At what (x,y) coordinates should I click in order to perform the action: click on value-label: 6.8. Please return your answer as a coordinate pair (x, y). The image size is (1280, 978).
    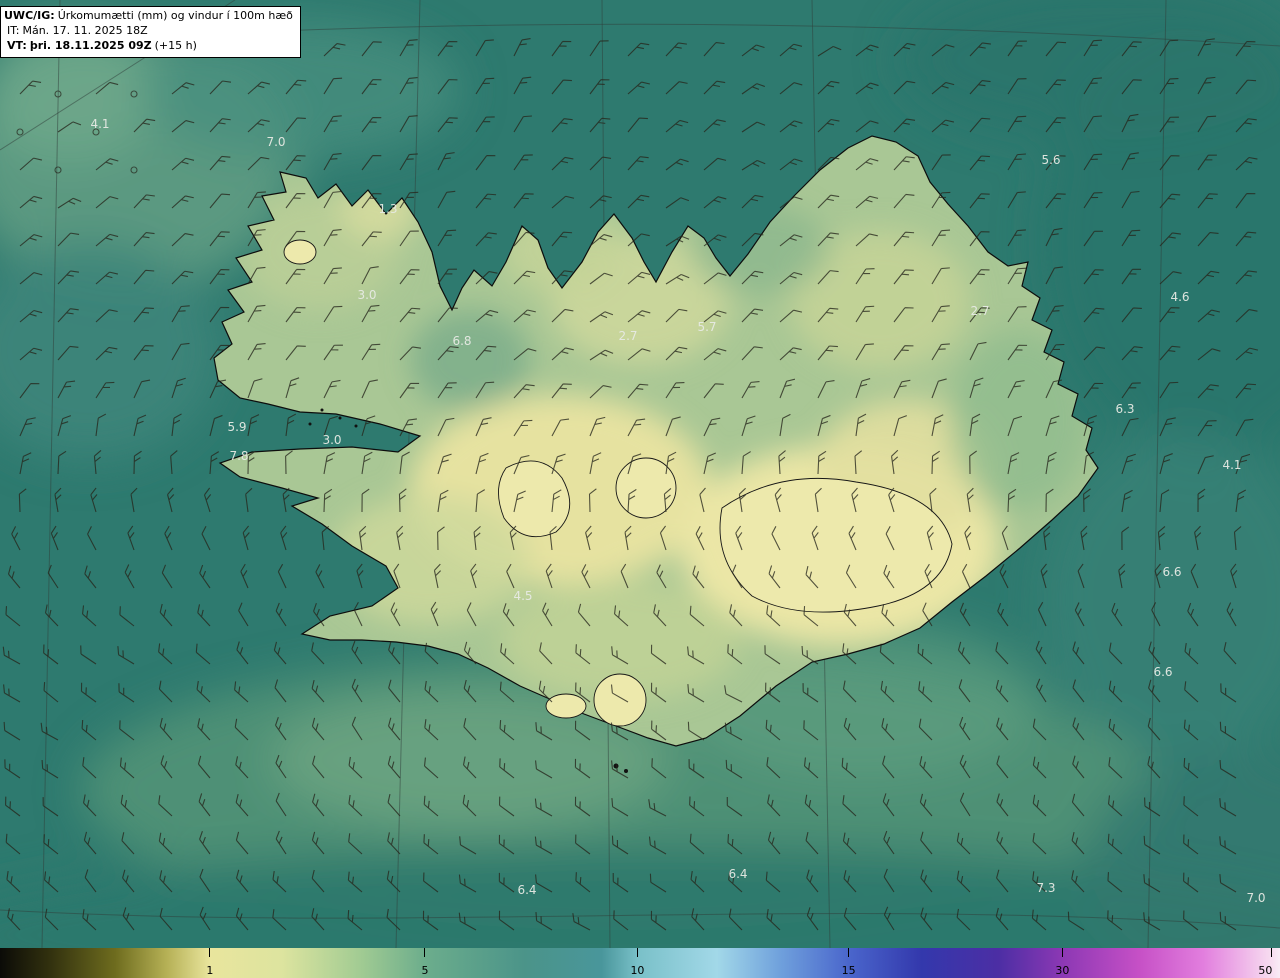
    Looking at the image, I should click on (461, 341).